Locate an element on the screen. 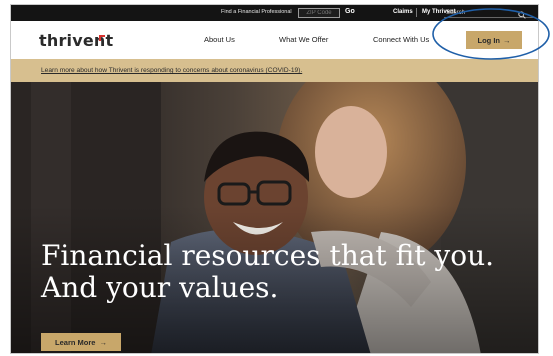 Image resolution: width=553 pixels, height=356 pixels. hero-headline-line1: Financial resources that fit you. is located at coordinates (268, 255).